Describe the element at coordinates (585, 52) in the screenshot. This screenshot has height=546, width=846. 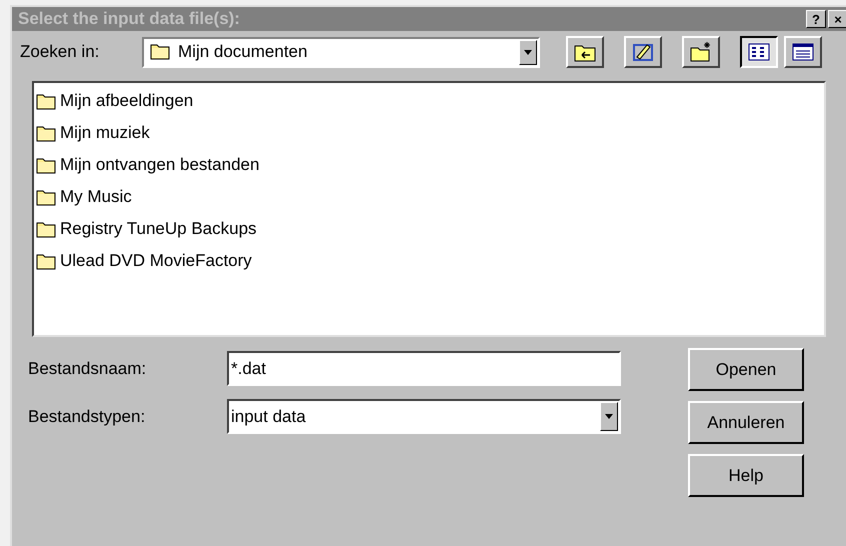
I see `up-button` at that location.